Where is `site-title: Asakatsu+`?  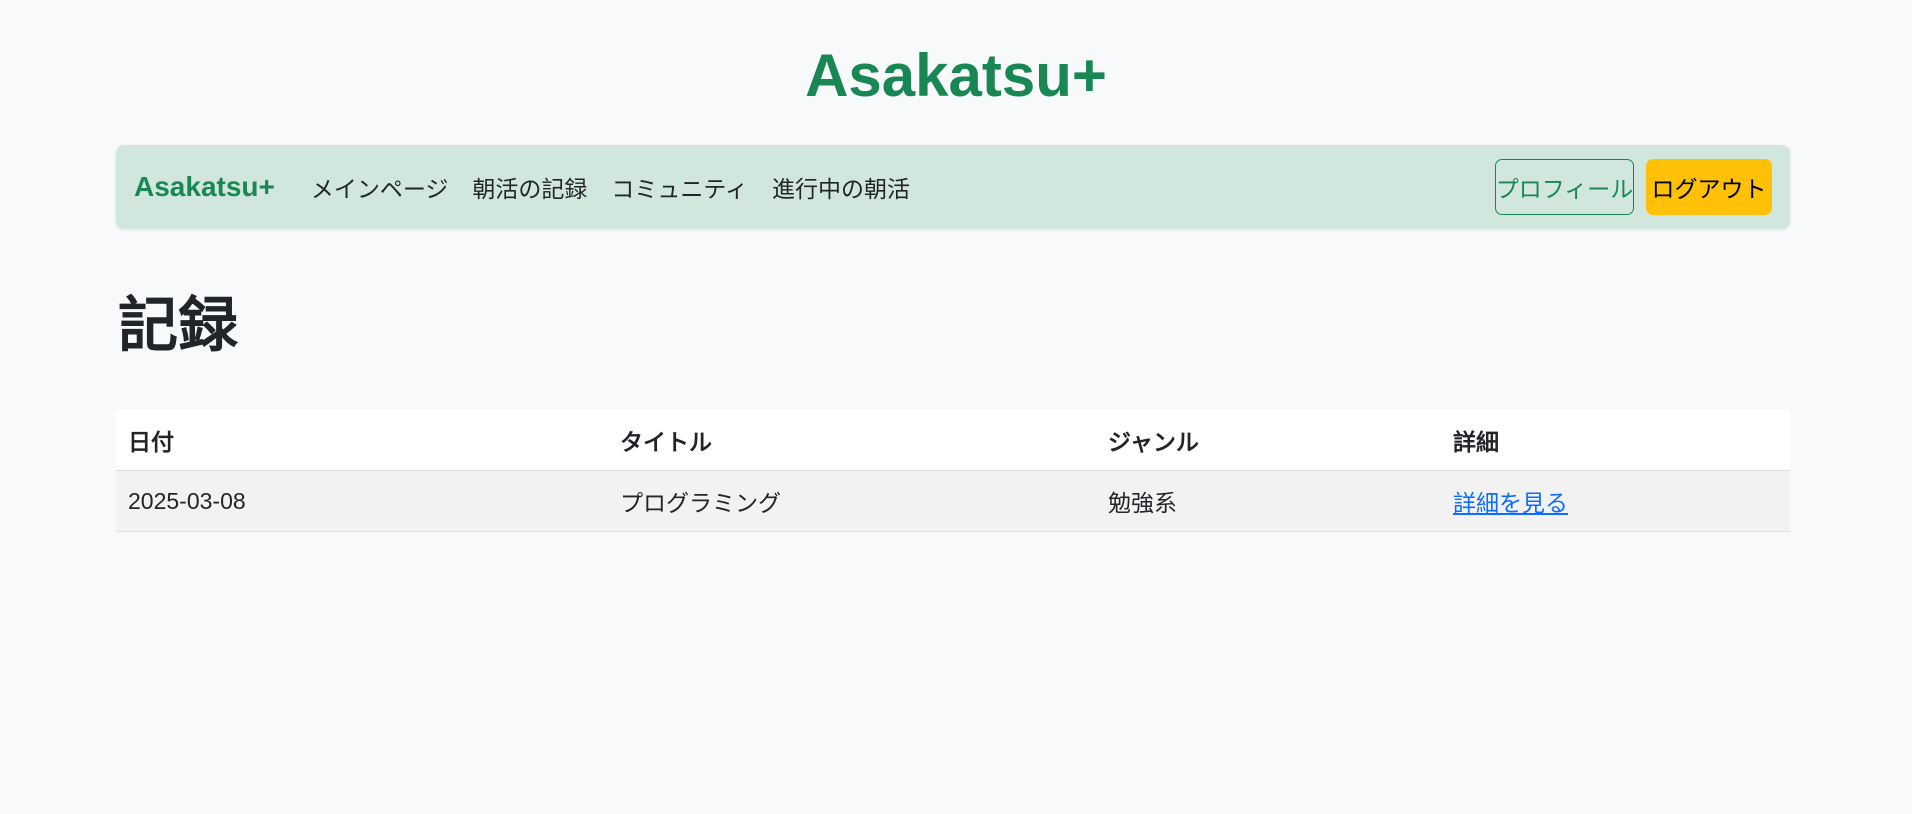
site-title: Asakatsu+ is located at coordinates (956, 75).